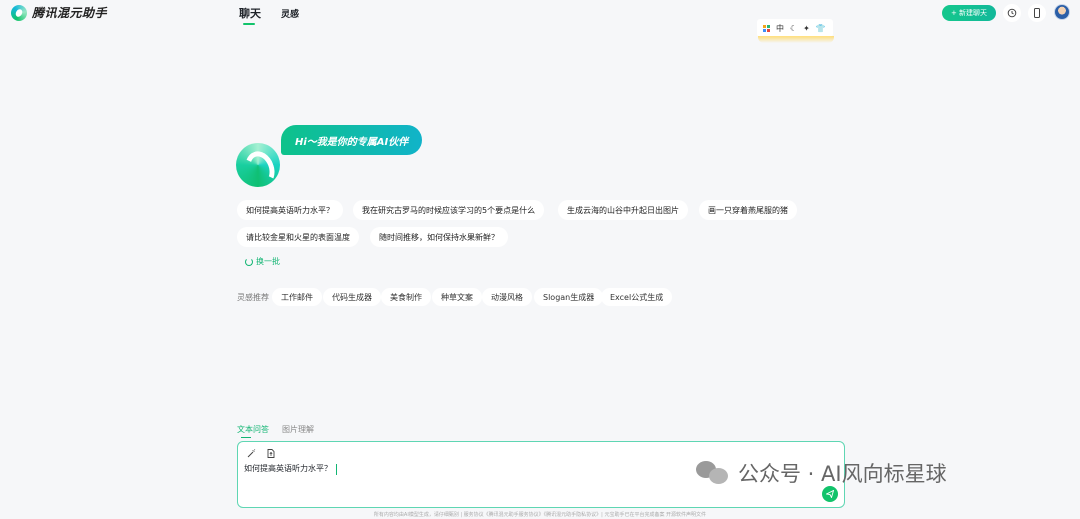  What do you see at coordinates (394, 468) in the screenshot?
I see `chat-input` at bounding box center [394, 468].